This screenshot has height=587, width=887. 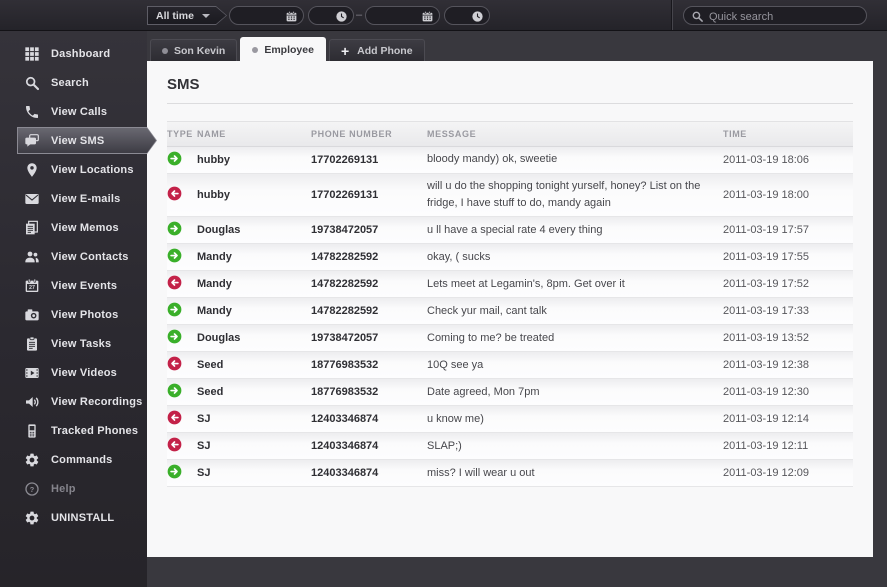 I want to click on sidebar-item-tracked-phones: Tracked Phones, so click(x=73, y=430).